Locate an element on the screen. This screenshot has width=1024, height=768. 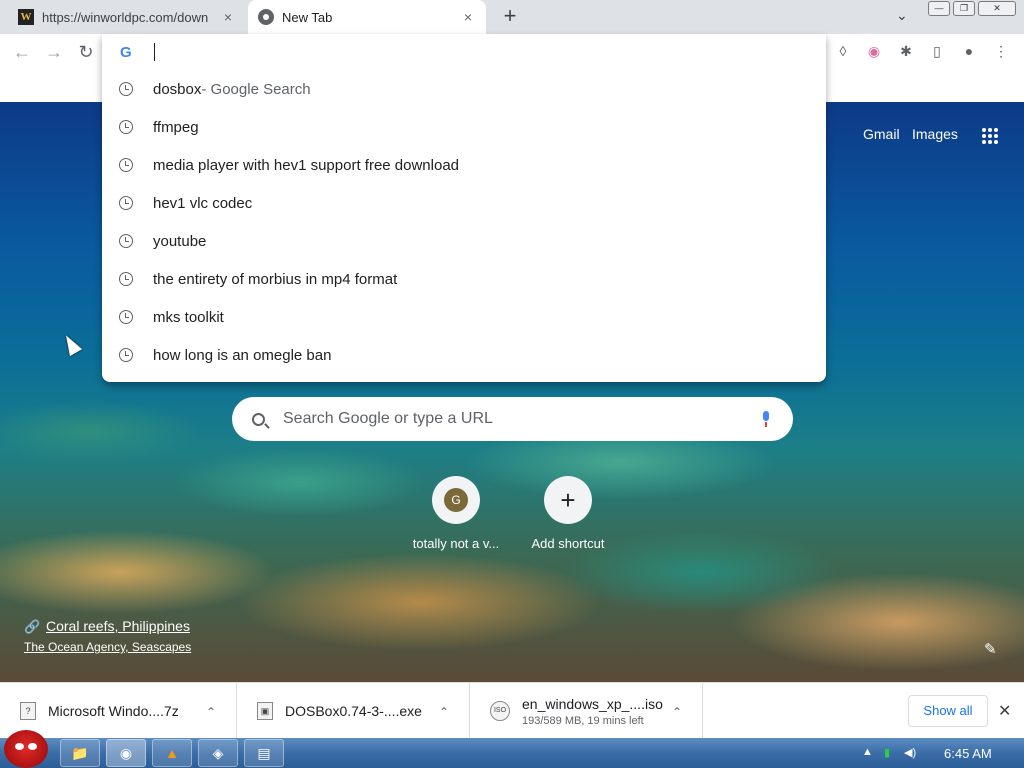
ntp-search-box: Search Google or type a URL is located at coordinates (512, 419).